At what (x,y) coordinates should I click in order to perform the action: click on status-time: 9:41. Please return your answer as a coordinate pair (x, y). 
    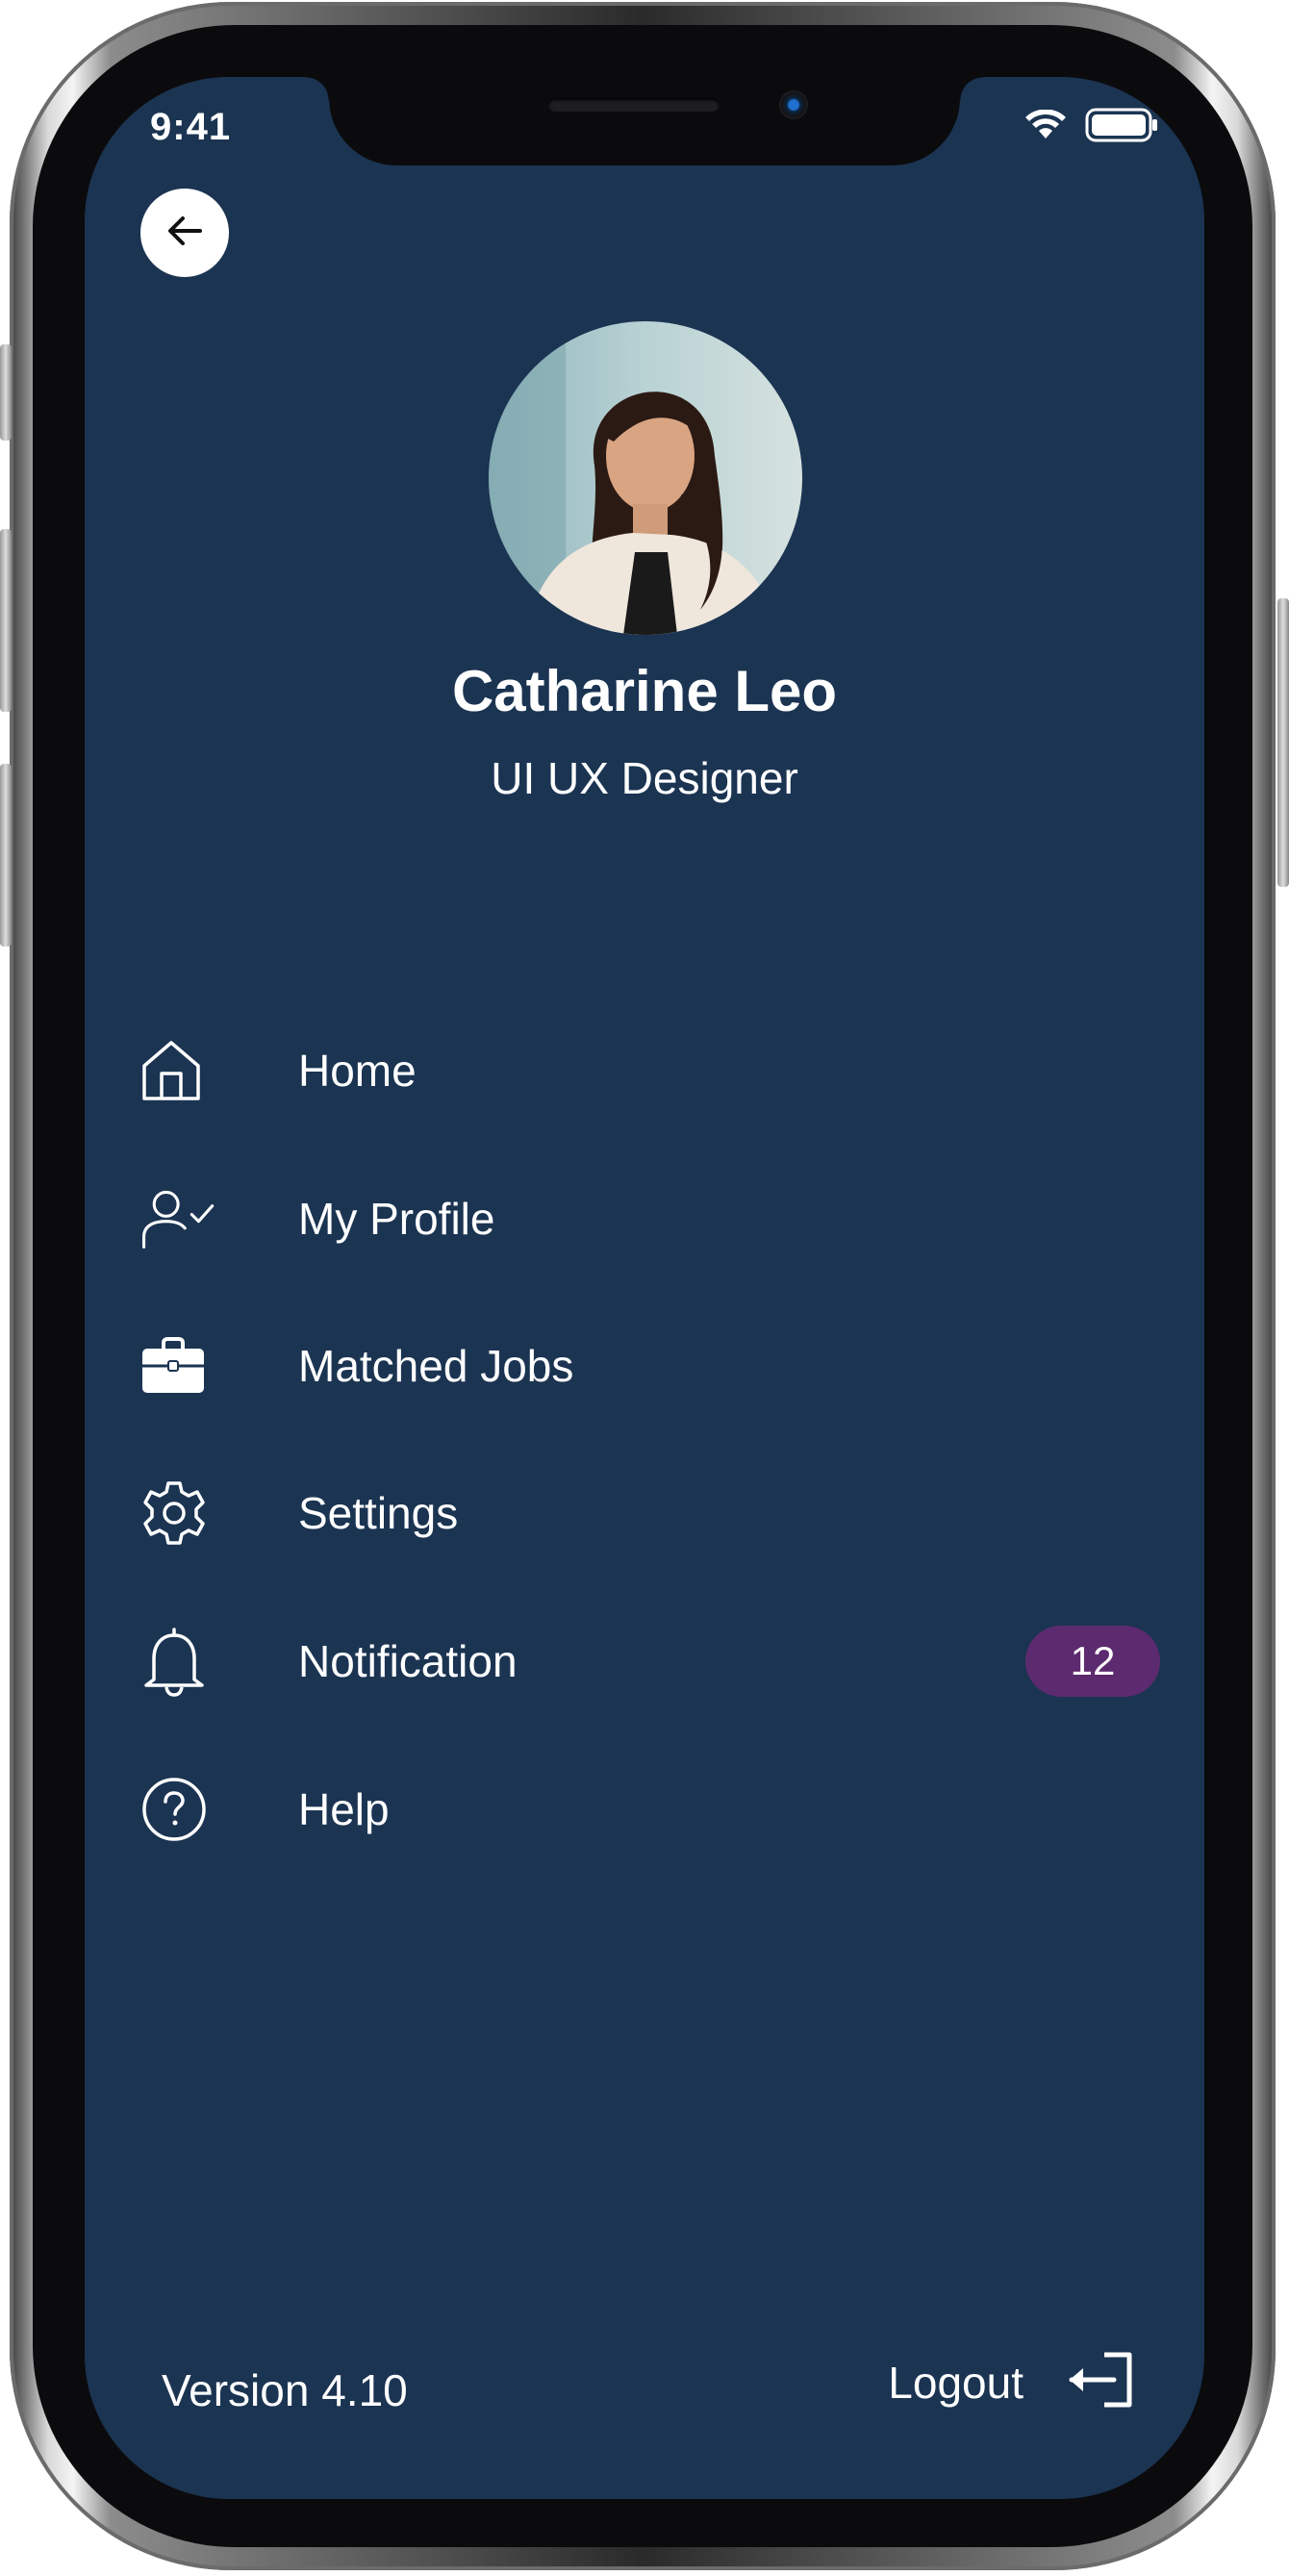
    Looking at the image, I should click on (191, 127).